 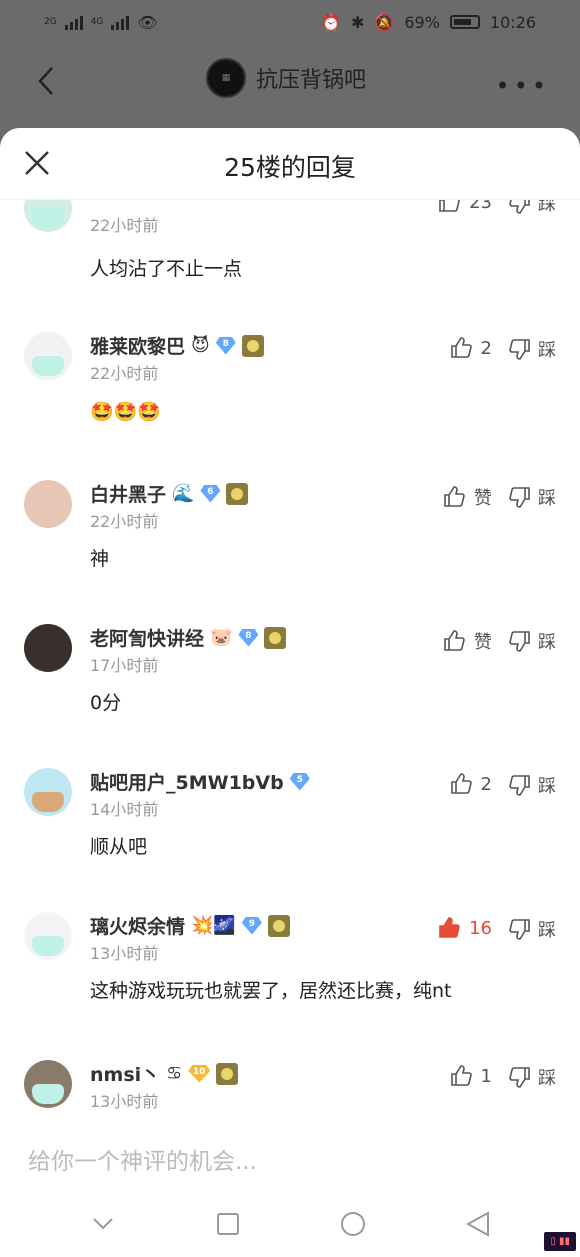 What do you see at coordinates (290, 541) in the screenshot?
I see `reply-item: 白井黑子 🌊 6 22小时前 神 赞 踩` at bounding box center [290, 541].